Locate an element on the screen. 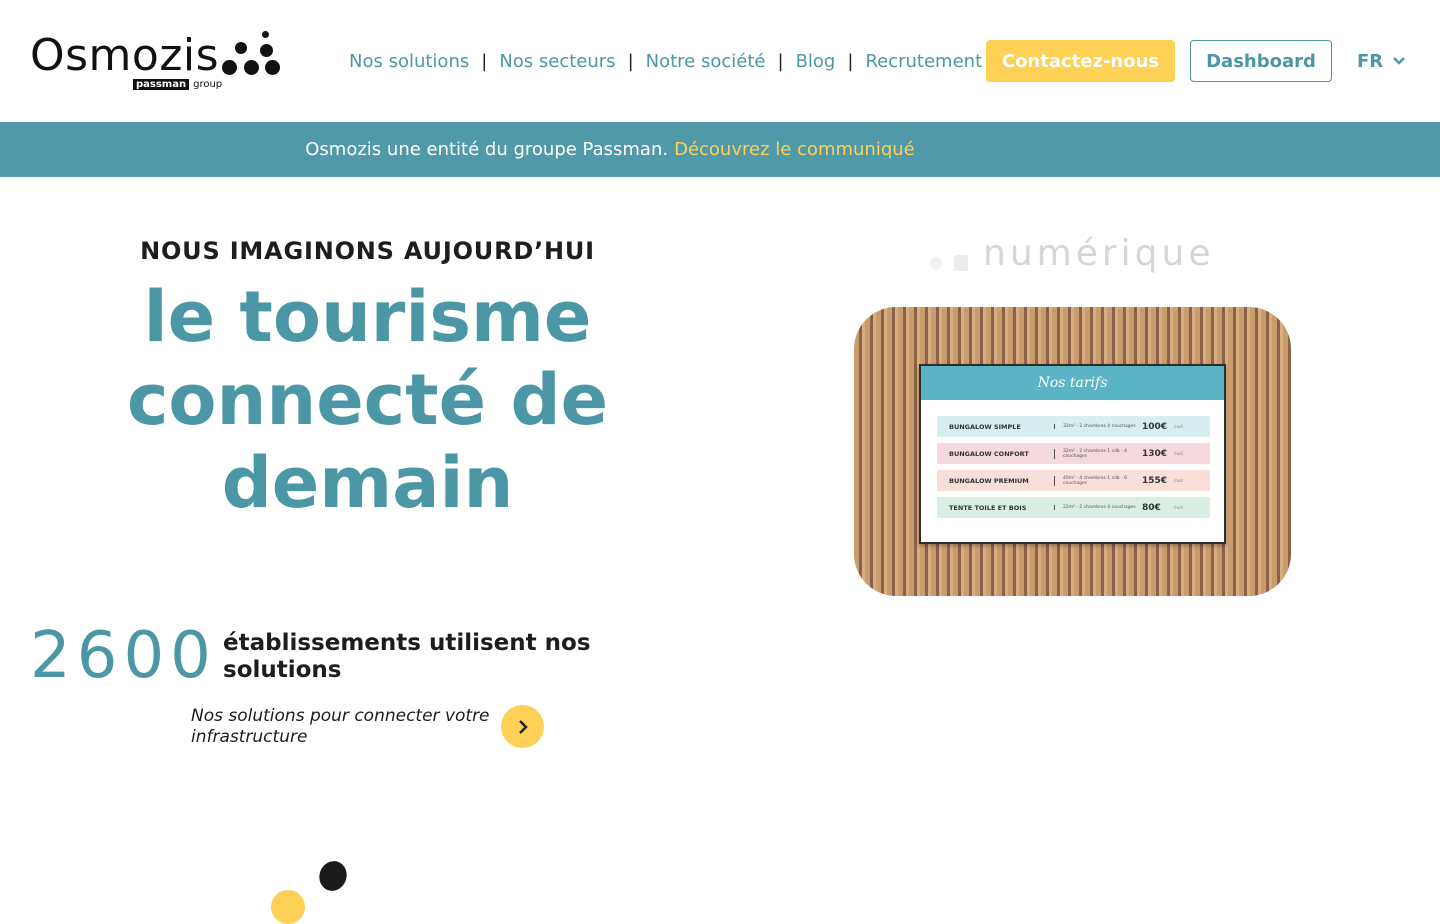  osmozis-logo: Osmozis passman group is located at coordinates (155, 62).